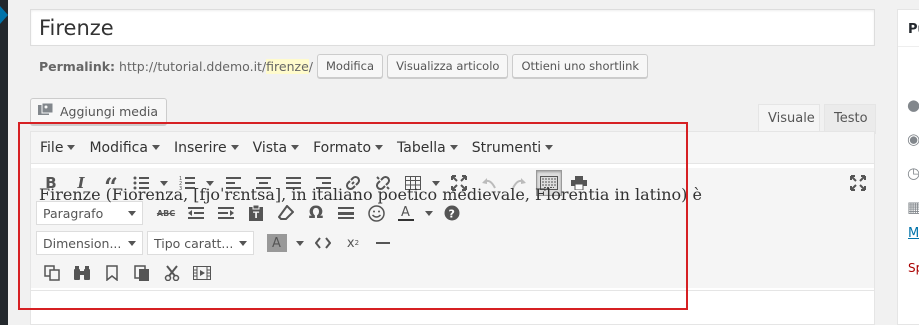  What do you see at coordinates (789, 119) in the screenshot?
I see `tab-visual: Visuale` at bounding box center [789, 119].